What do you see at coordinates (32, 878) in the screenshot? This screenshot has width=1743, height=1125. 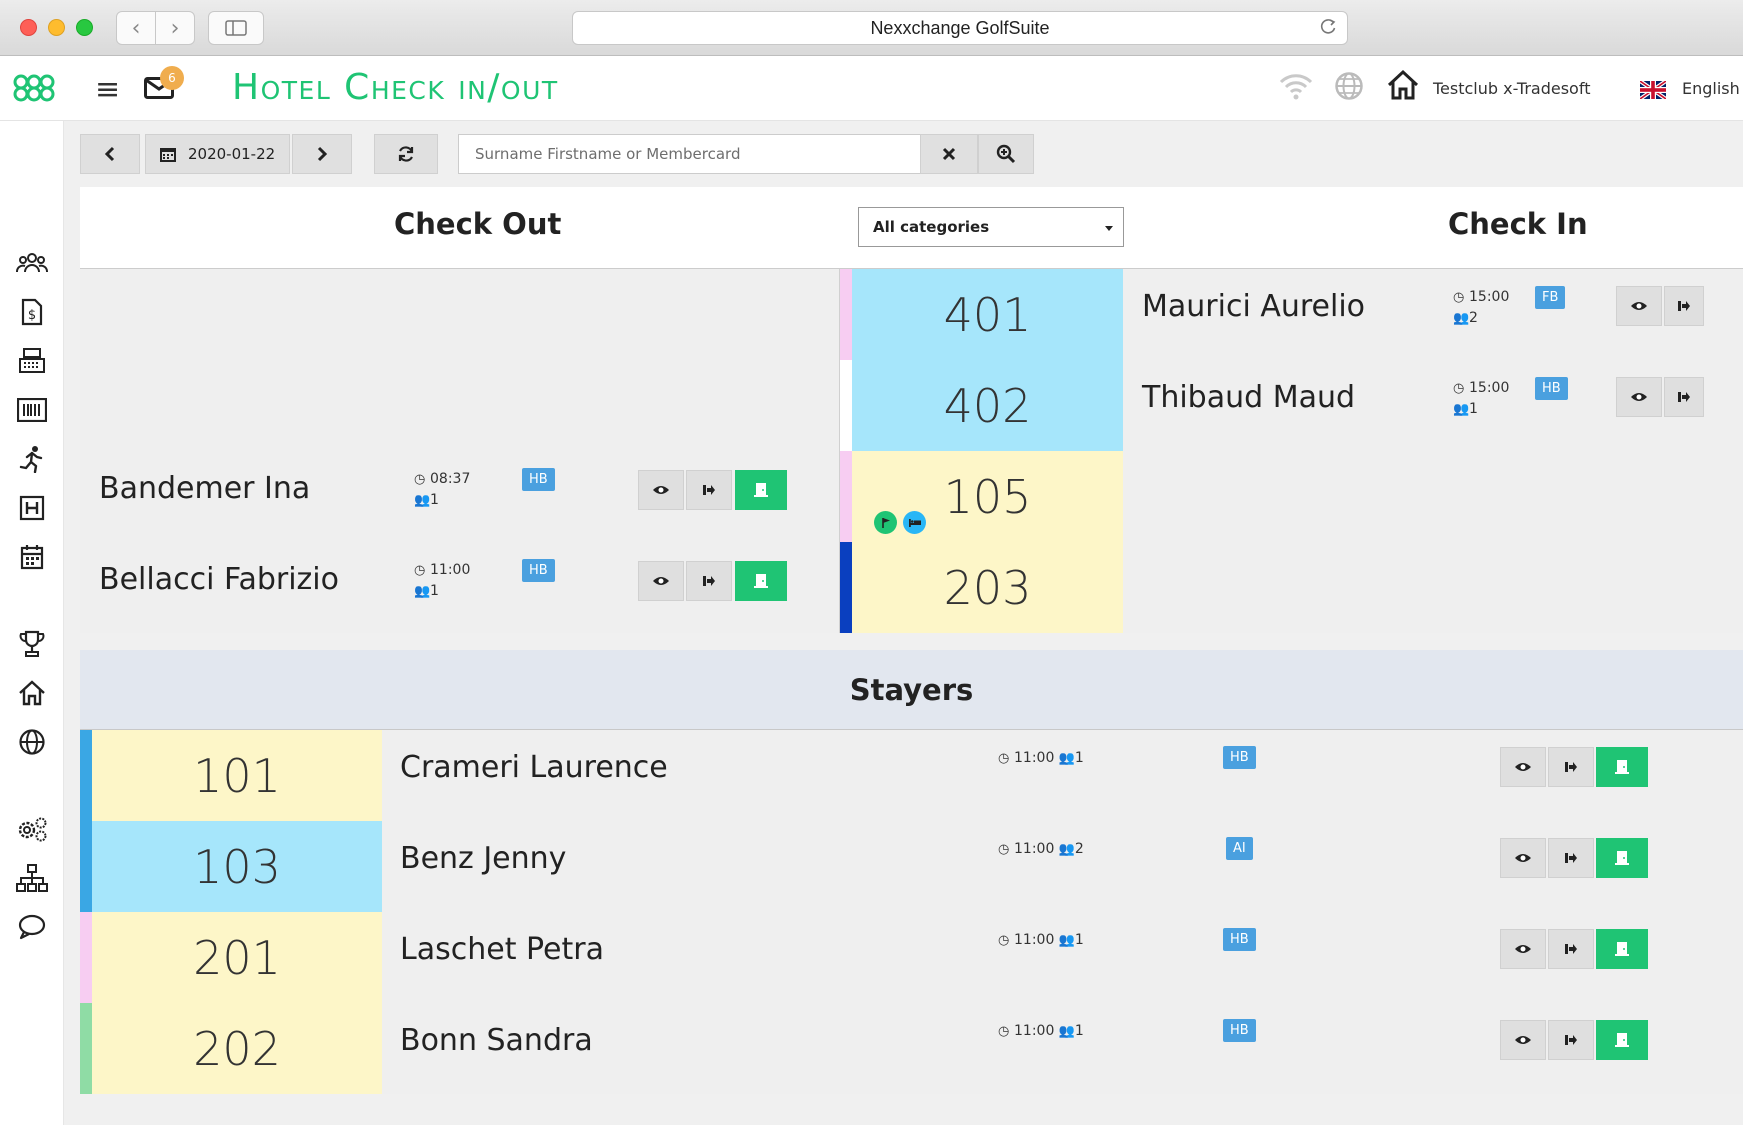 I see `sitemap-icon` at bounding box center [32, 878].